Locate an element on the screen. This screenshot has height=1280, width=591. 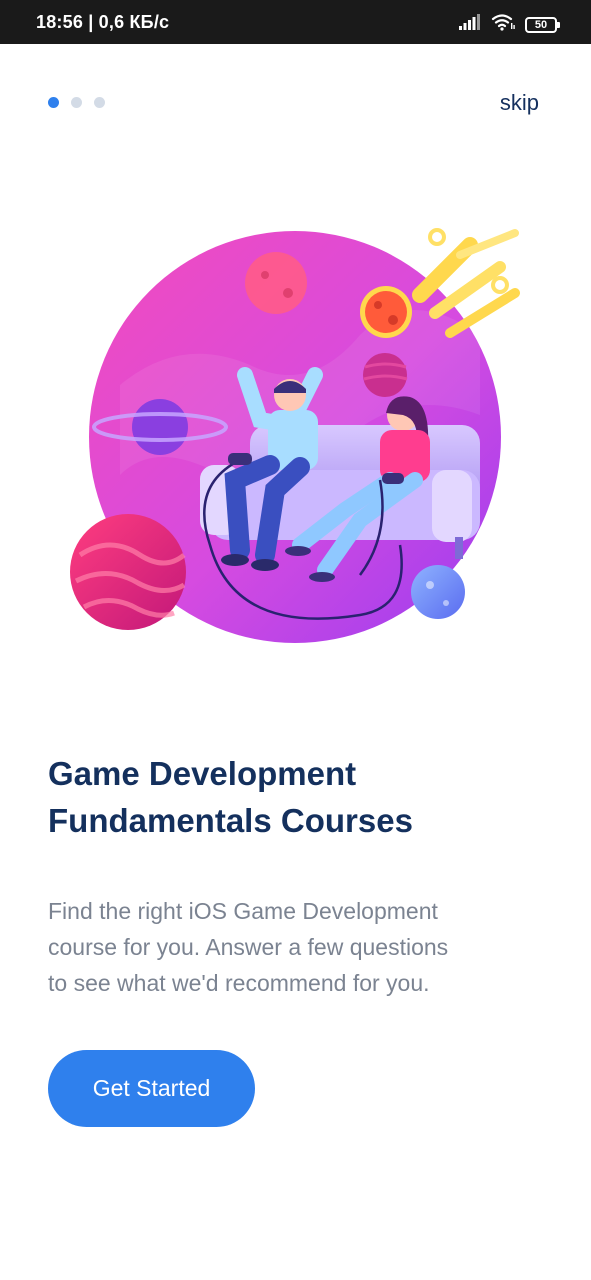
status-icons: 50 is located at coordinates (509, 24).